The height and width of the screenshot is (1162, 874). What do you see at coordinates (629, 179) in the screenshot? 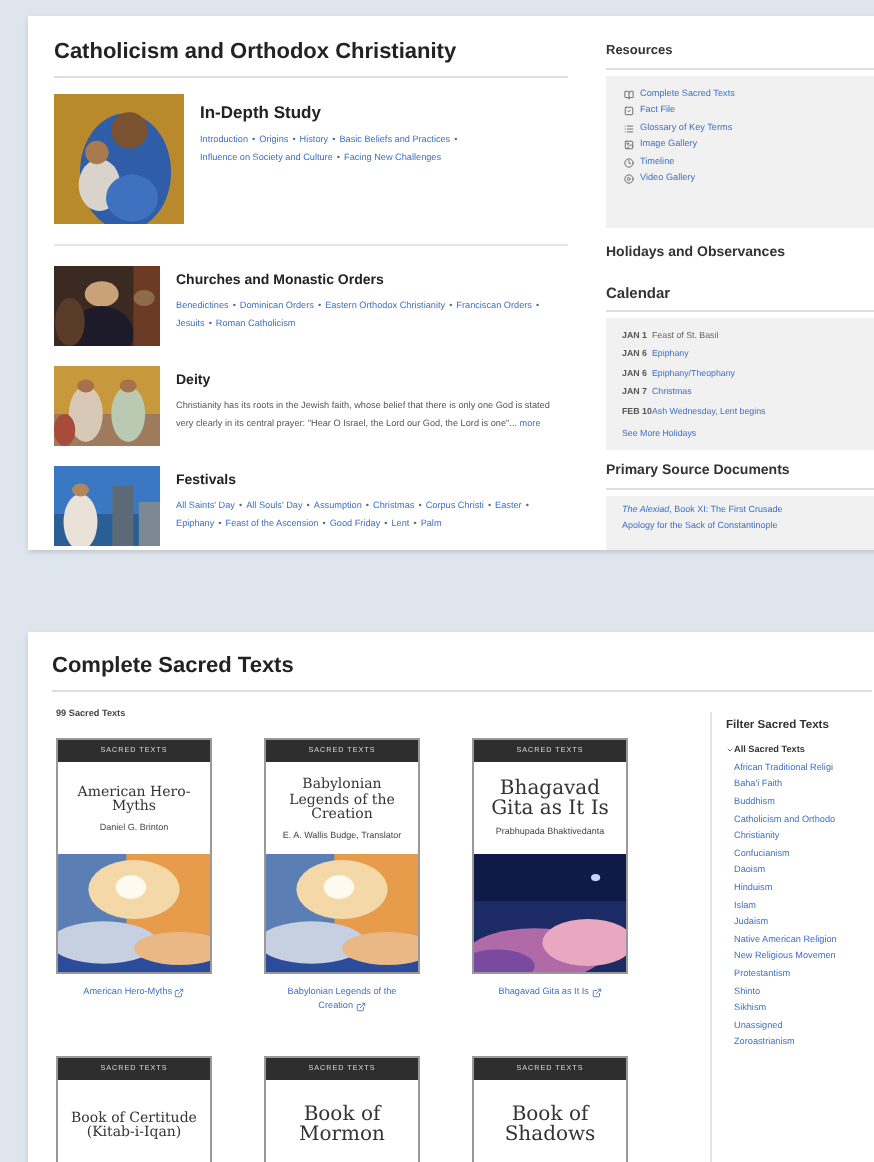
I see `play-icon` at bounding box center [629, 179].